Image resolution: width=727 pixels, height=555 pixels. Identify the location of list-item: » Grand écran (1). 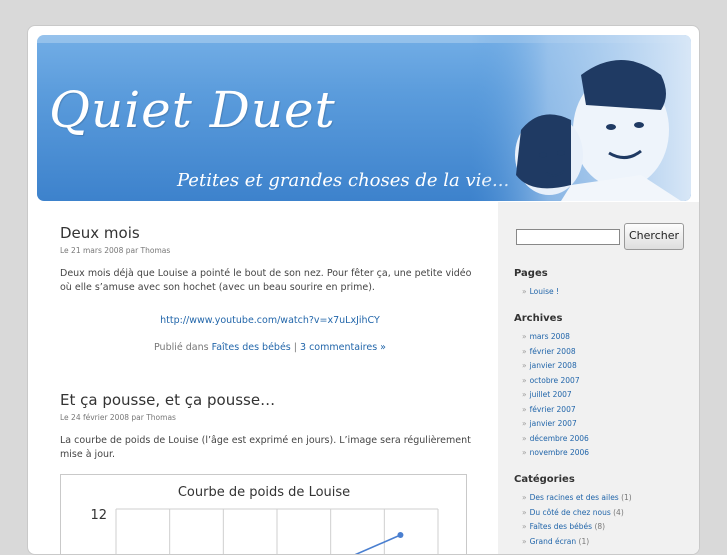
(556, 541).